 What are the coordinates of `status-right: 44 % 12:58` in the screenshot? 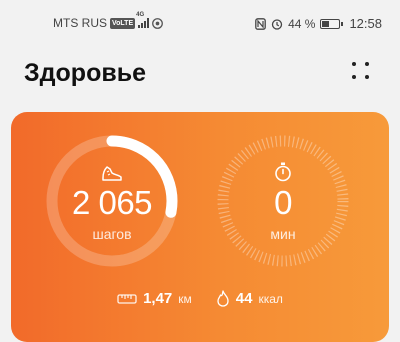 It's located at (318, 23).